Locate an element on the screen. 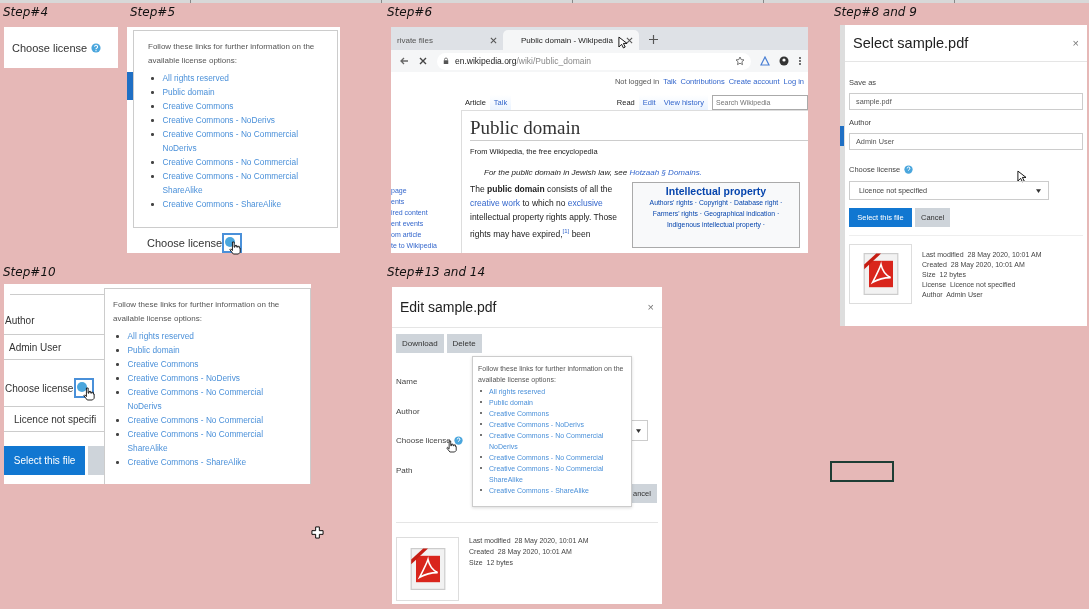  step-heading: Step#6 is located at coordinates (409, 12).